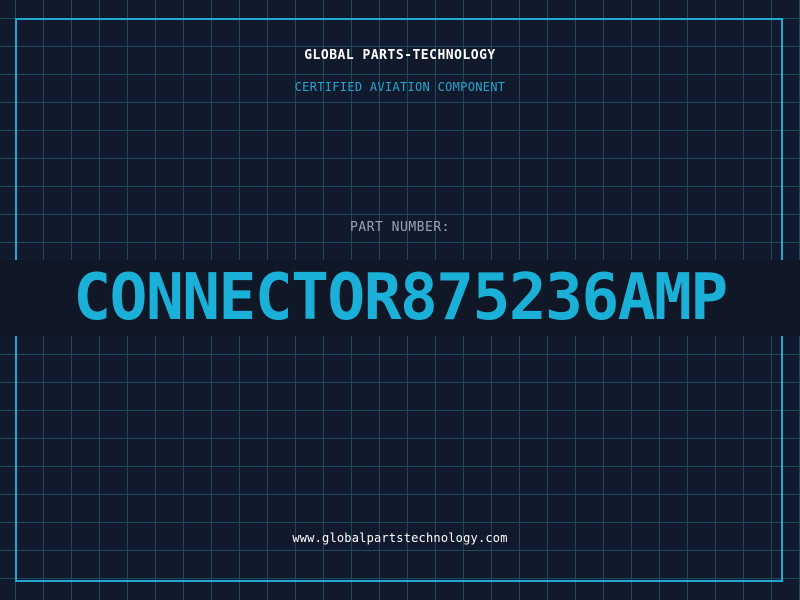  I want to click on certification-subtitle: CERTIFIED AVIATION COMPONENT, so click(400, 87).